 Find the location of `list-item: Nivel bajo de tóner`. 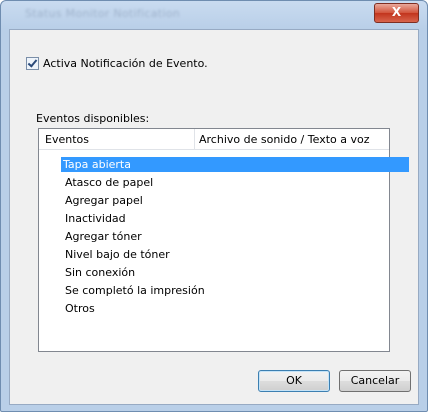

list-item: Nivel bajo de tóner is located at coordinates (236, 254).